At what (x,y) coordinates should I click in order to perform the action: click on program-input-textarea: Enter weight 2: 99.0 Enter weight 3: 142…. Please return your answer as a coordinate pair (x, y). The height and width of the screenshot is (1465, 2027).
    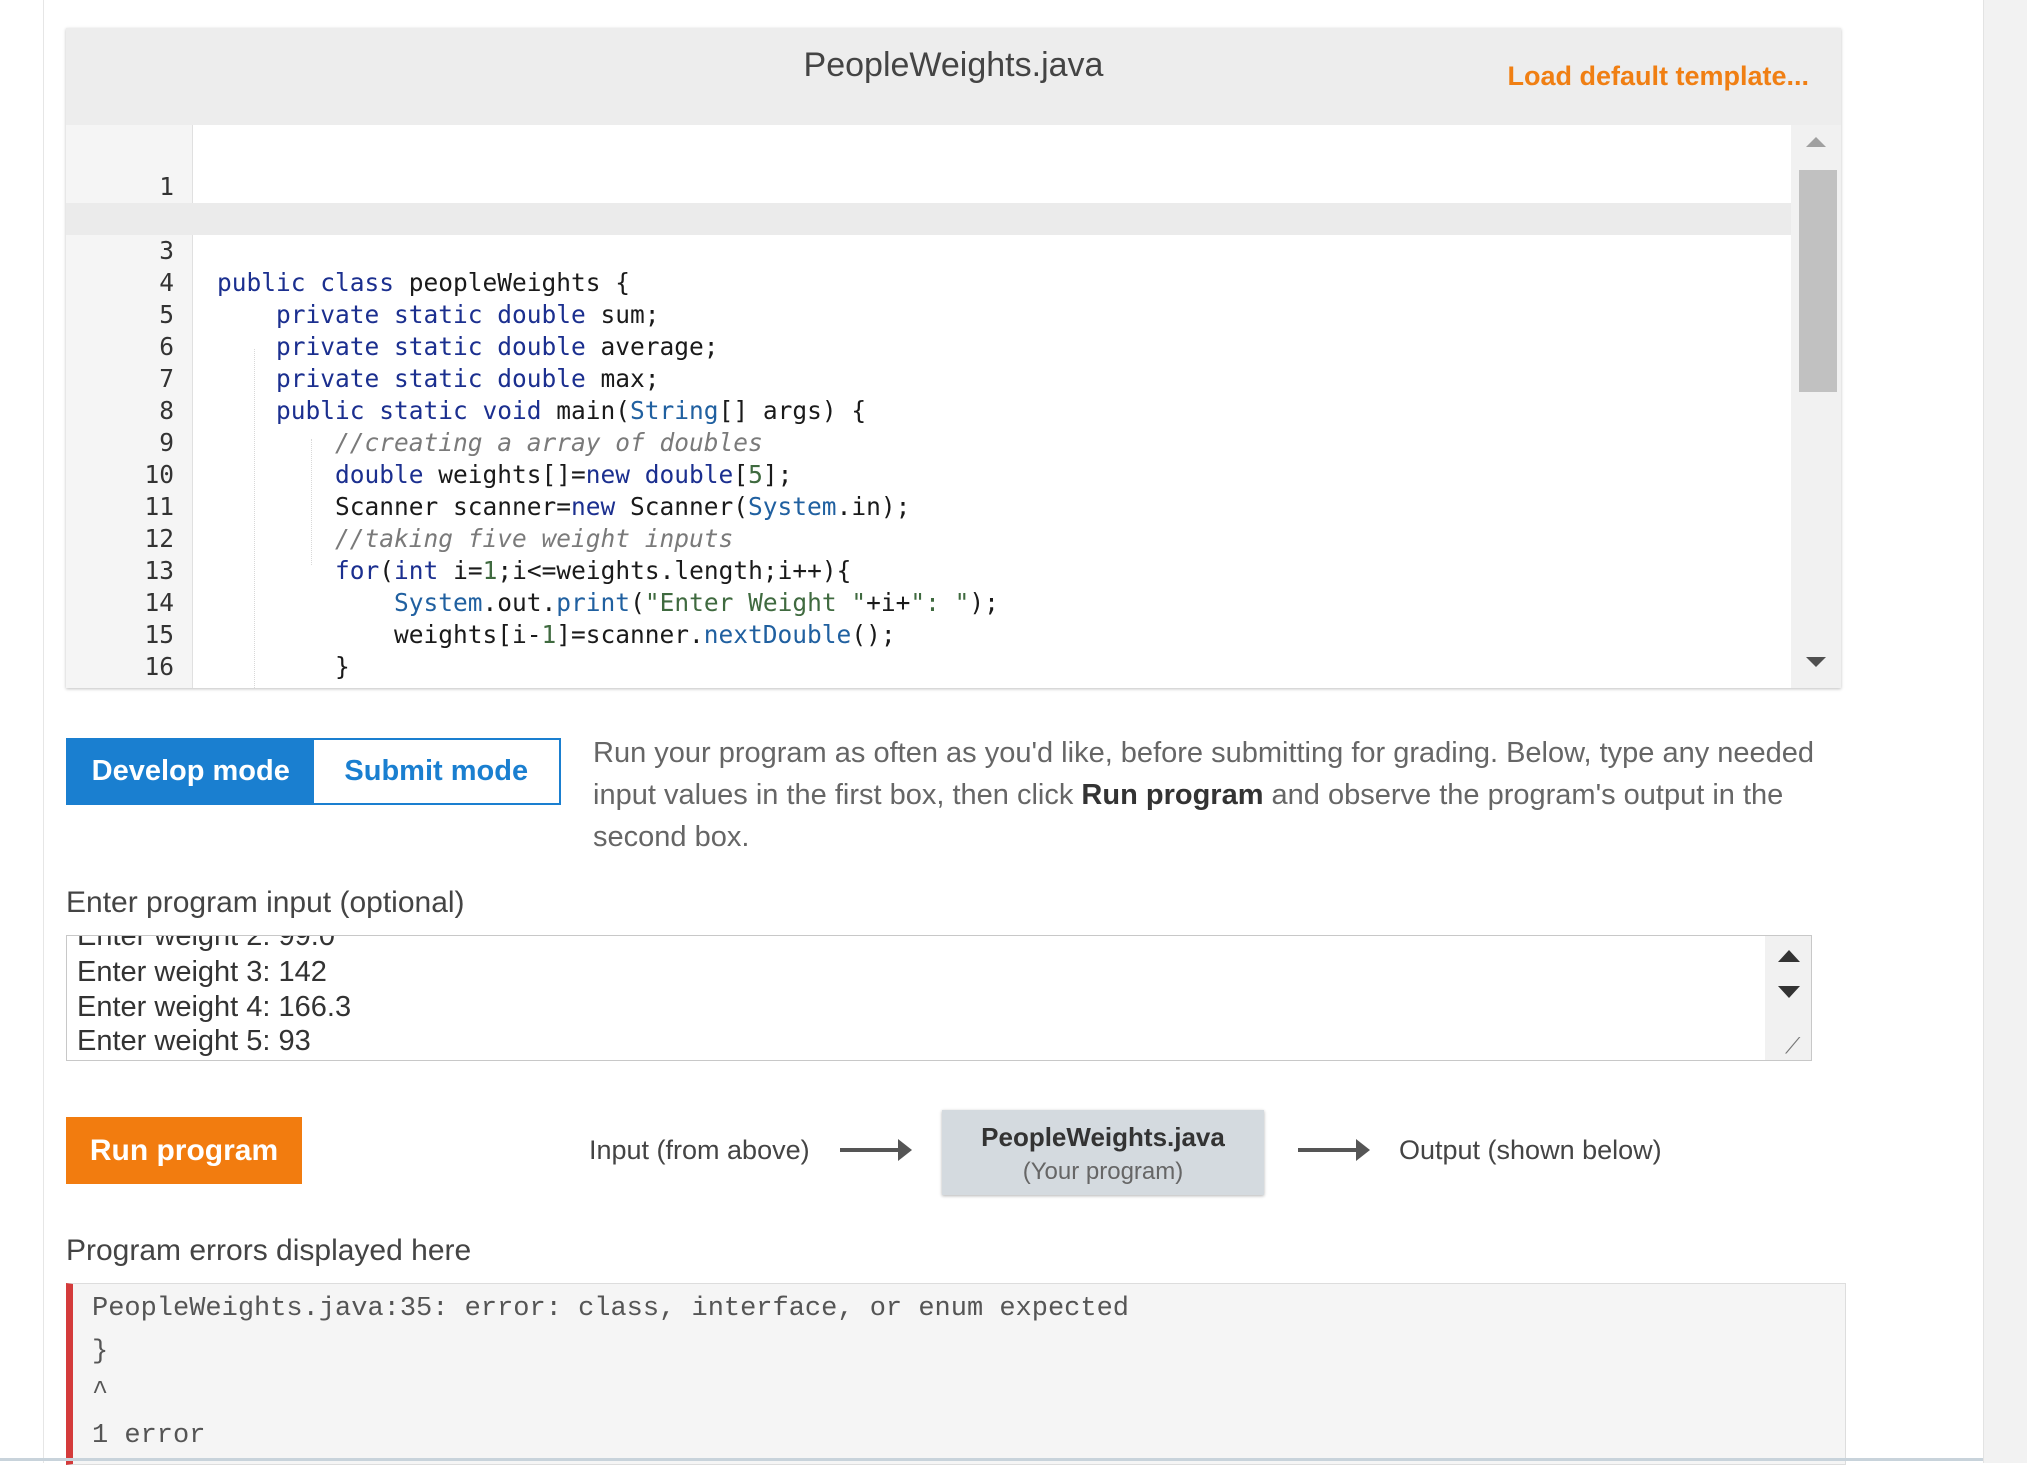
    Looking at the image, I should click on (939, 998).